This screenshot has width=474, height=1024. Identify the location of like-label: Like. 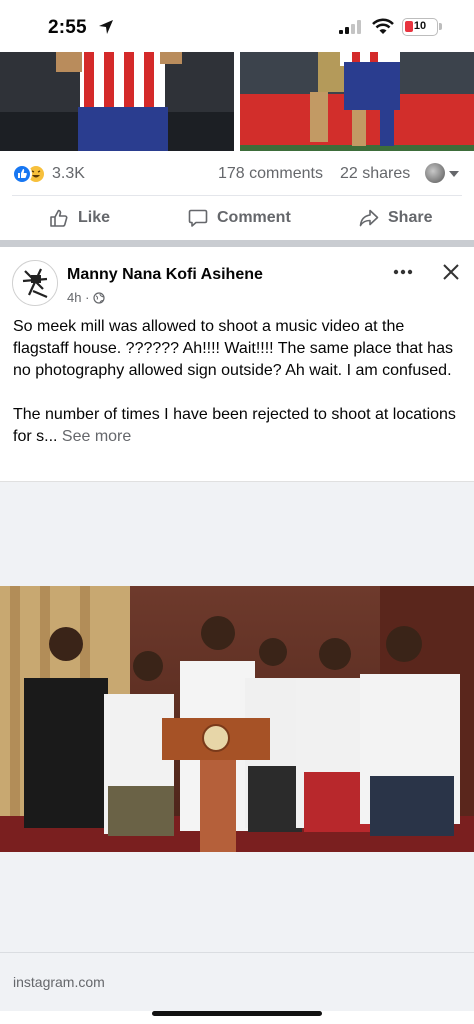
(94, 217).